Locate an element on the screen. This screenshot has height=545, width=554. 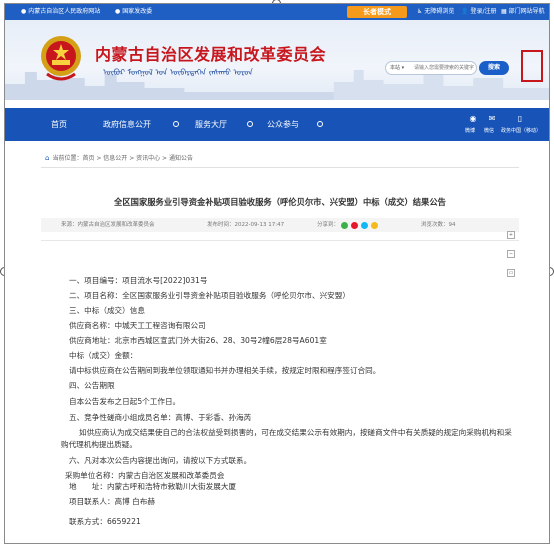
publish-time: 发布时间：2022-09-13 17:47 is located at coordinates (246, 225).